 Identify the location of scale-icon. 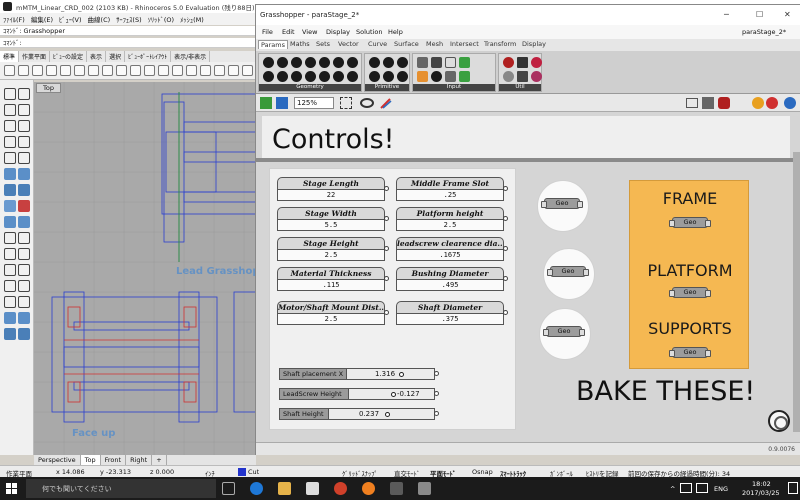
(24, 270).